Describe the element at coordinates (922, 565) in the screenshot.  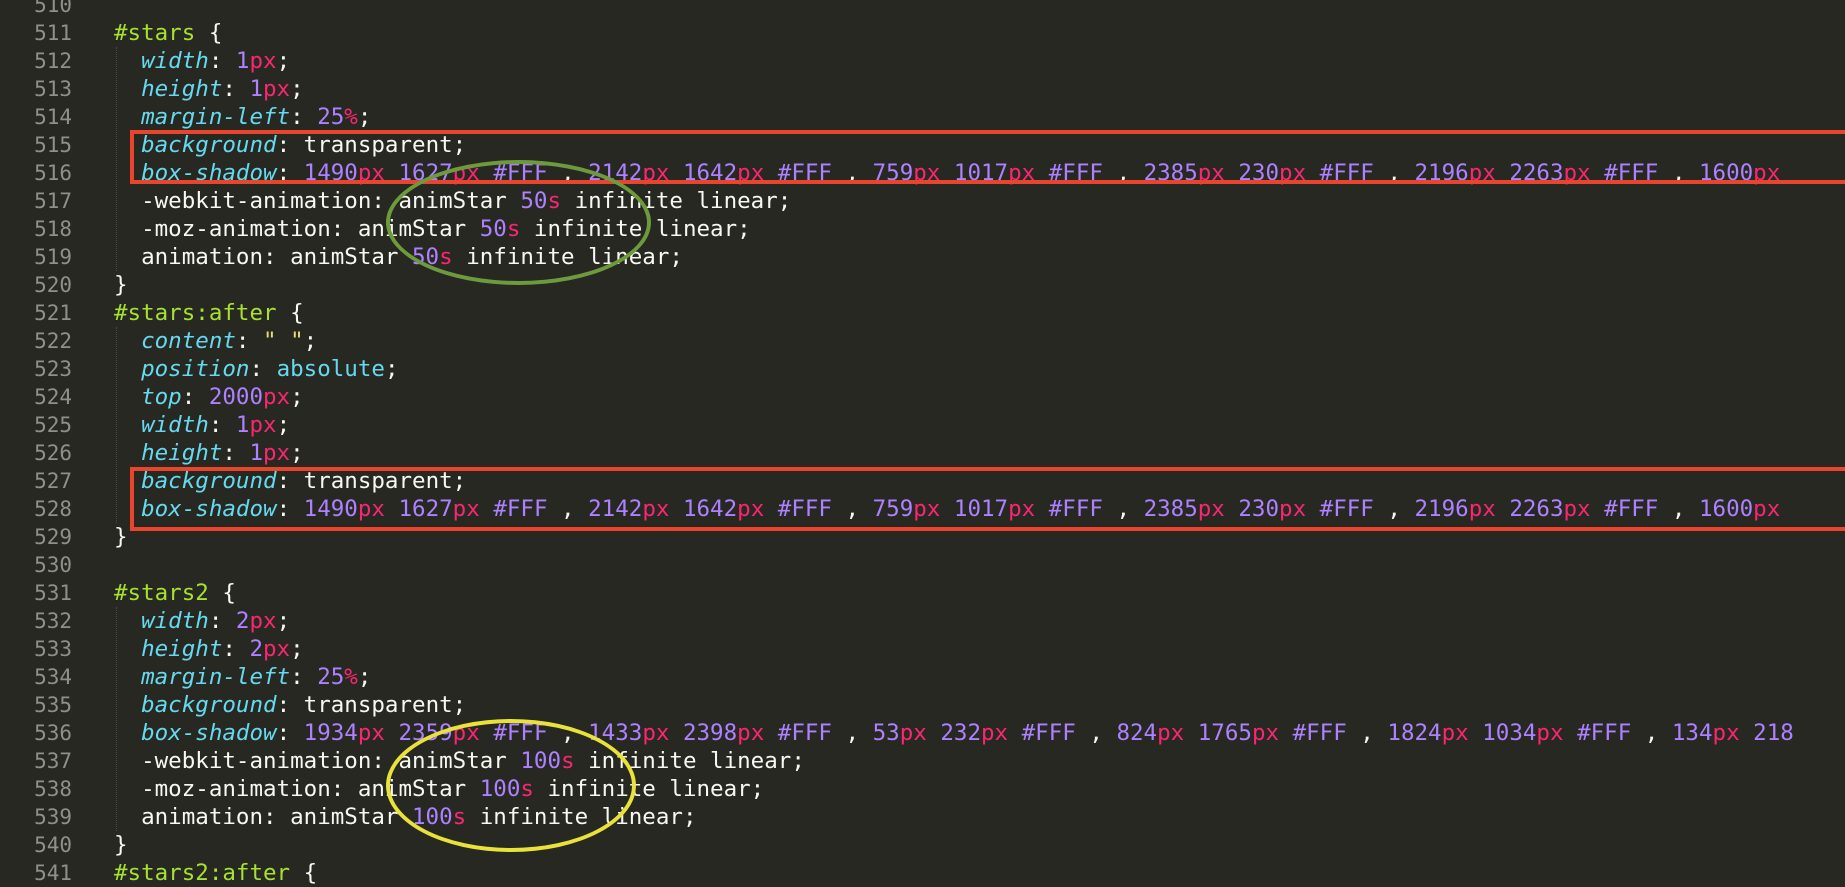
I see `code-line: 530` at that location.